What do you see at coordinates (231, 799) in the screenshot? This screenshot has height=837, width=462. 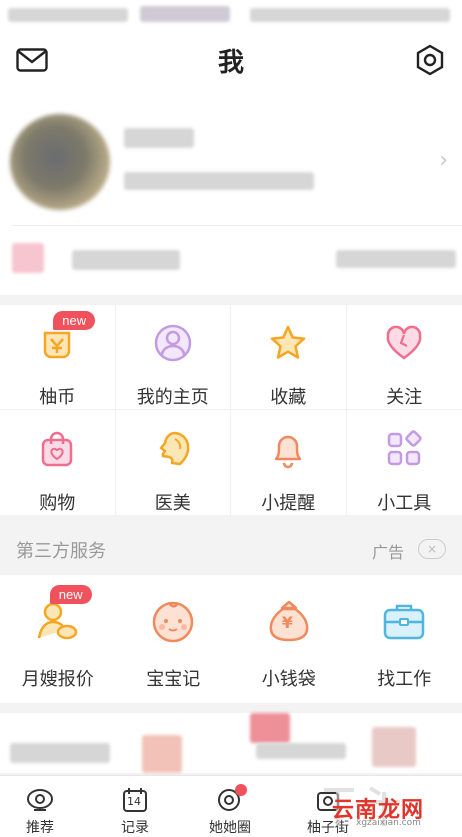 I see `circle-icon` at bounding box center [231, 799].